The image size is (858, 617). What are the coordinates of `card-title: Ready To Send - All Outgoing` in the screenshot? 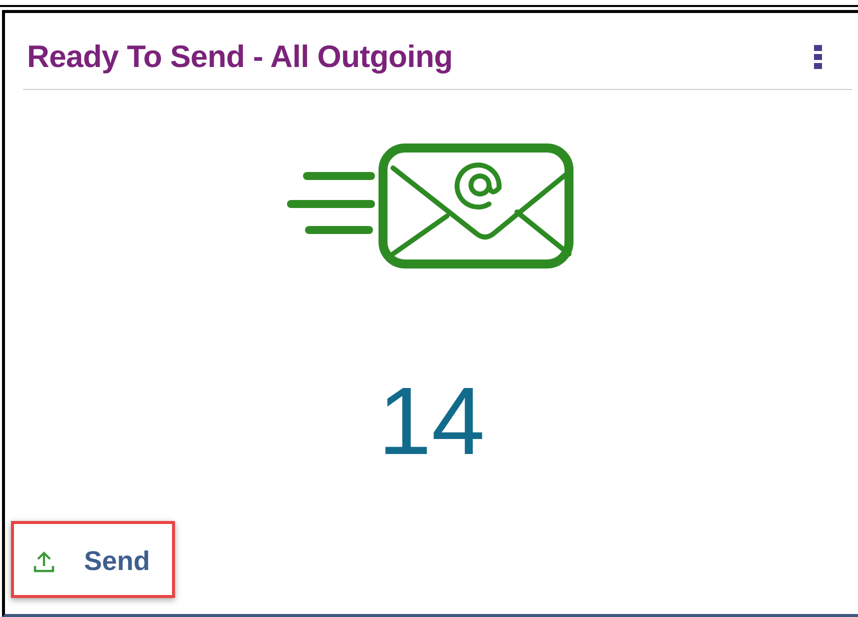 It's located at (240, 57).